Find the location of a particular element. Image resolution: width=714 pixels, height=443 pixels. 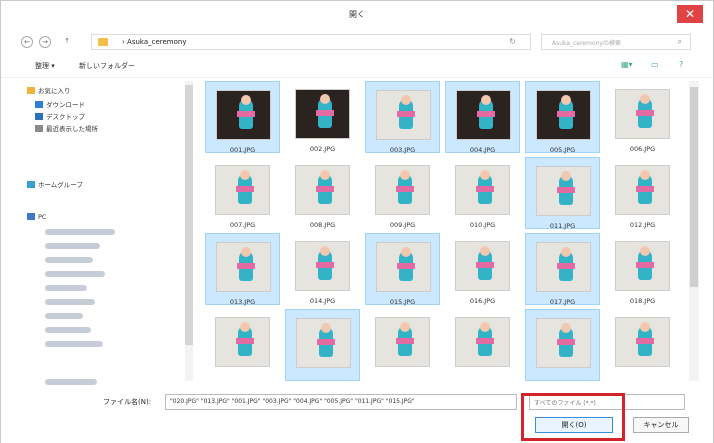

help-icon: ? is located at coordinates (681, 64).